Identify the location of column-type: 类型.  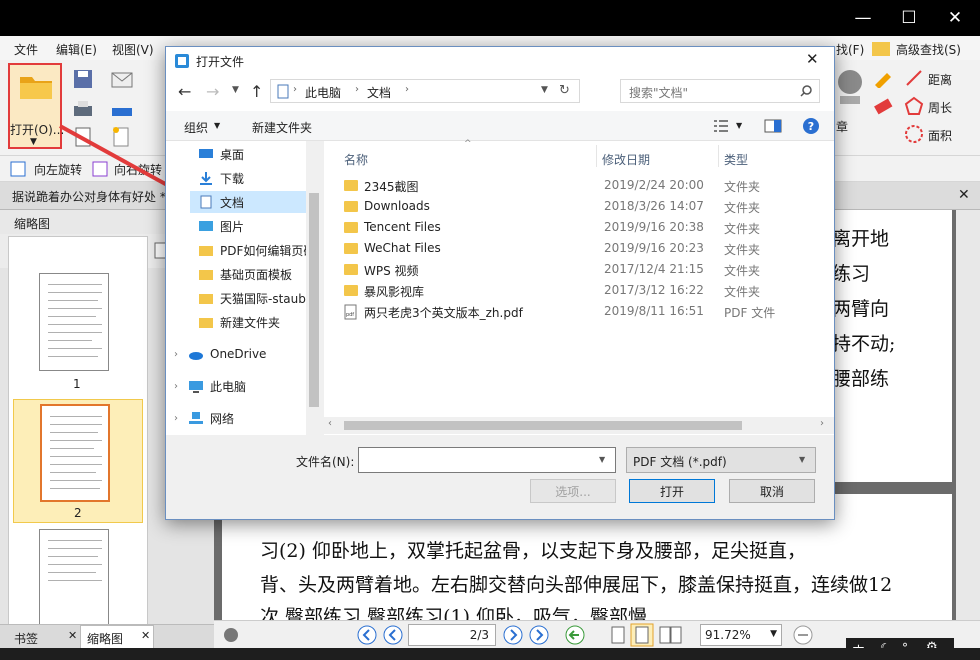
(736, 159).